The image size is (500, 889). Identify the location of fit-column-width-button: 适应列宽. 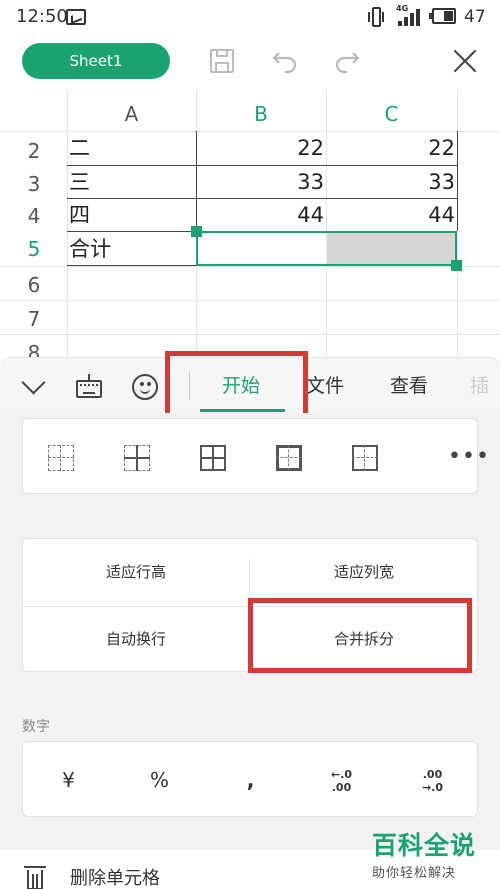
(364, 572).